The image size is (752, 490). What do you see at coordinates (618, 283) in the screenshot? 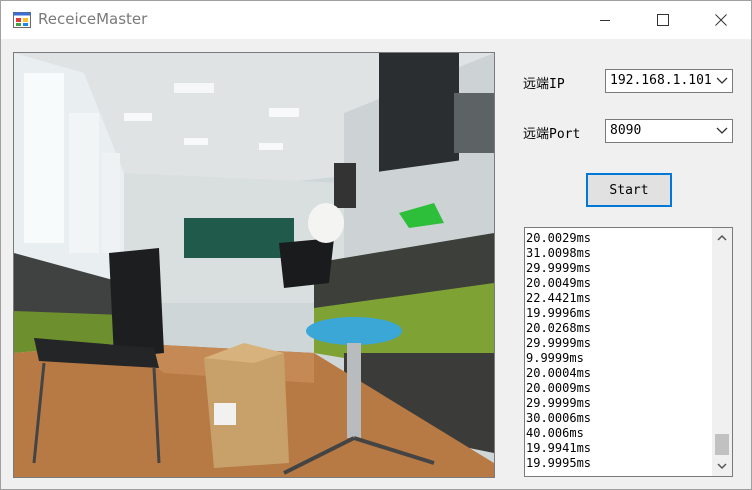
I see `list-item: 20.0049ms` at bounding box center [618, 283].